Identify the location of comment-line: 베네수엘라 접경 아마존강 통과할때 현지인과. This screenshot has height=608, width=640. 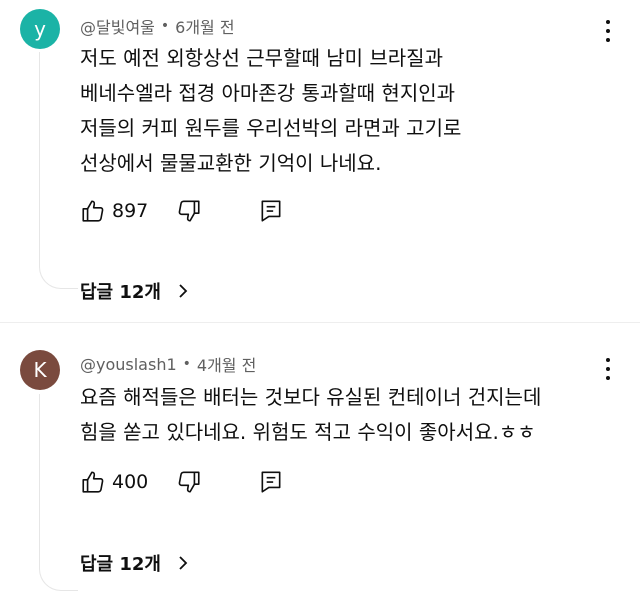
(268, 93).